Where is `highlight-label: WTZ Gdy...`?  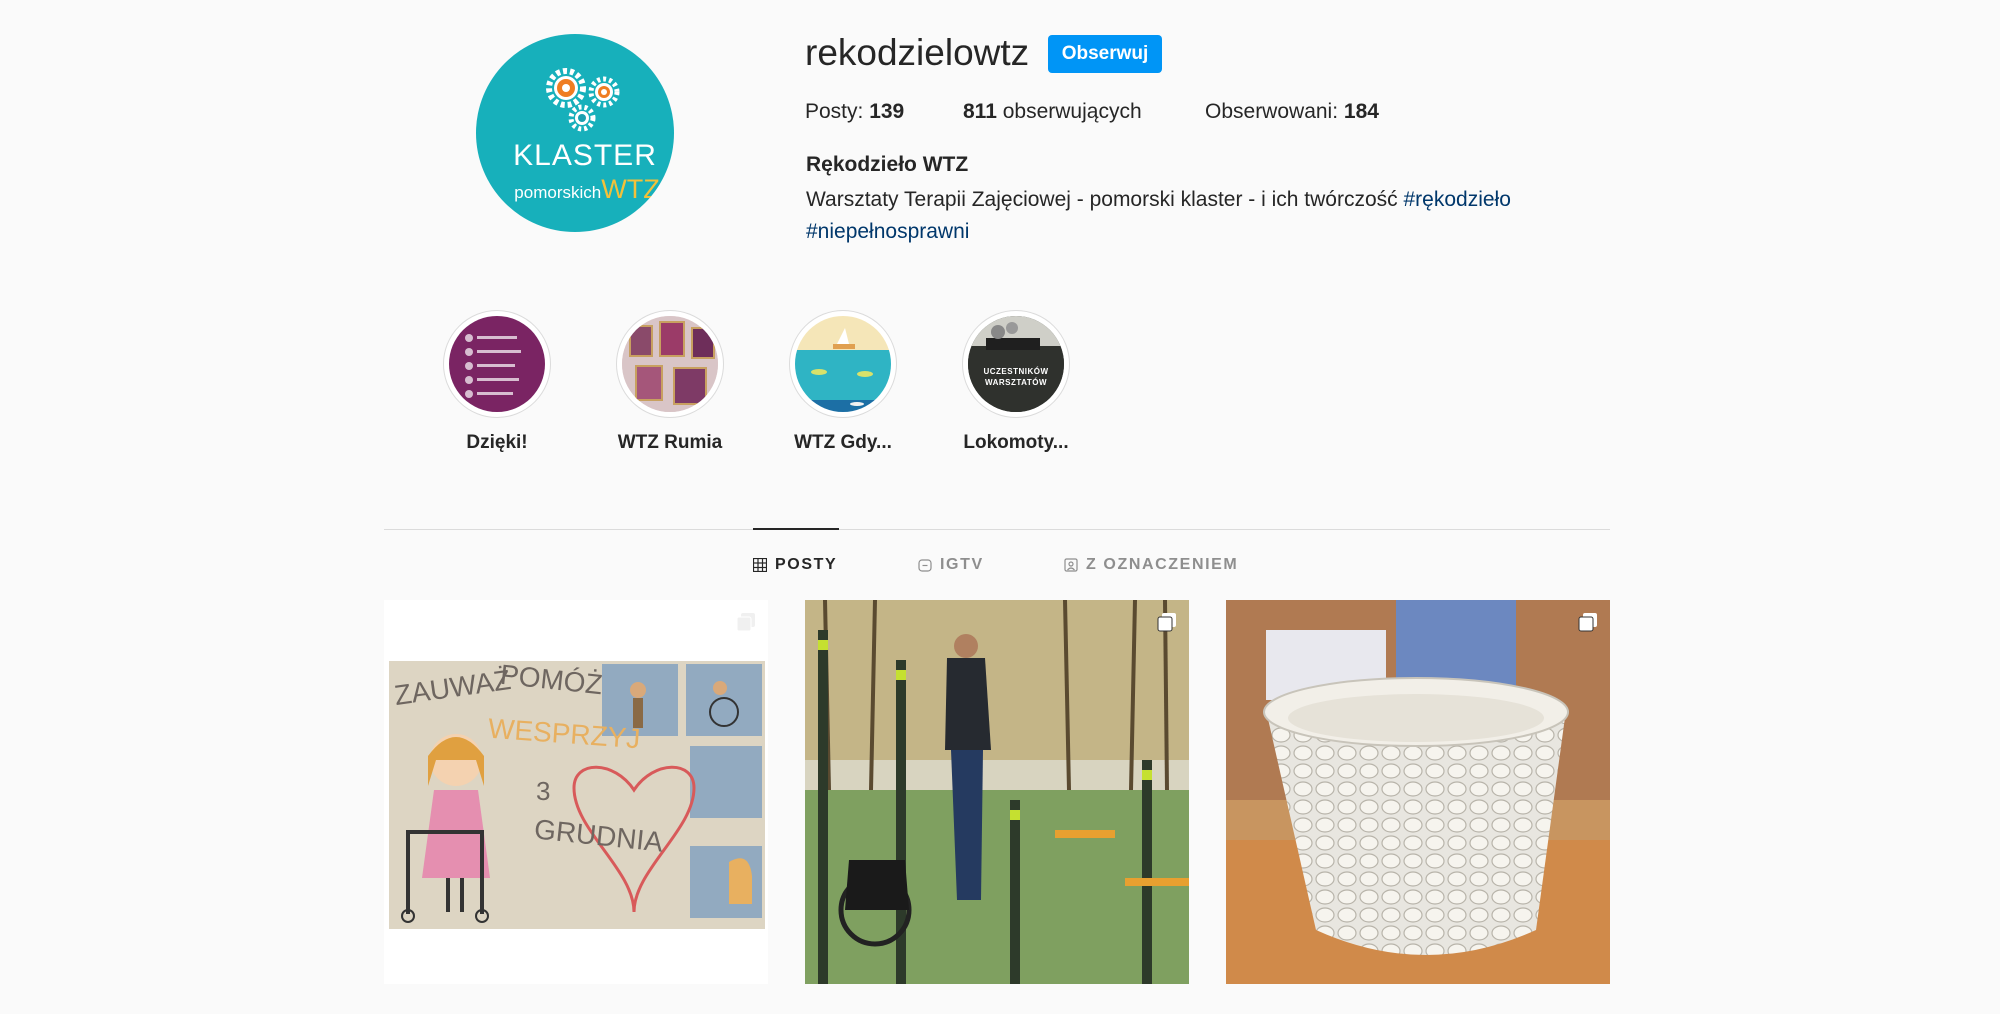
highlight-label: WTZ Gdy... is located at coordinates (843, 442).